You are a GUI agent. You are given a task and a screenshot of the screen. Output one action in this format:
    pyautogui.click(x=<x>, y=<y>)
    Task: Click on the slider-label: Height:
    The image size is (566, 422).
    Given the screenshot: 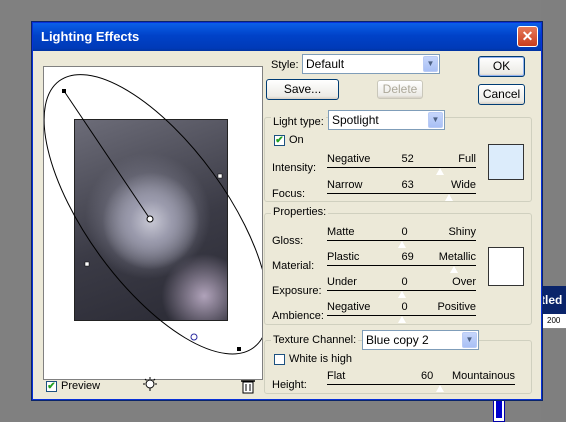 What is the action you would take?
    pyautogui.click(x=289, y=385)
    